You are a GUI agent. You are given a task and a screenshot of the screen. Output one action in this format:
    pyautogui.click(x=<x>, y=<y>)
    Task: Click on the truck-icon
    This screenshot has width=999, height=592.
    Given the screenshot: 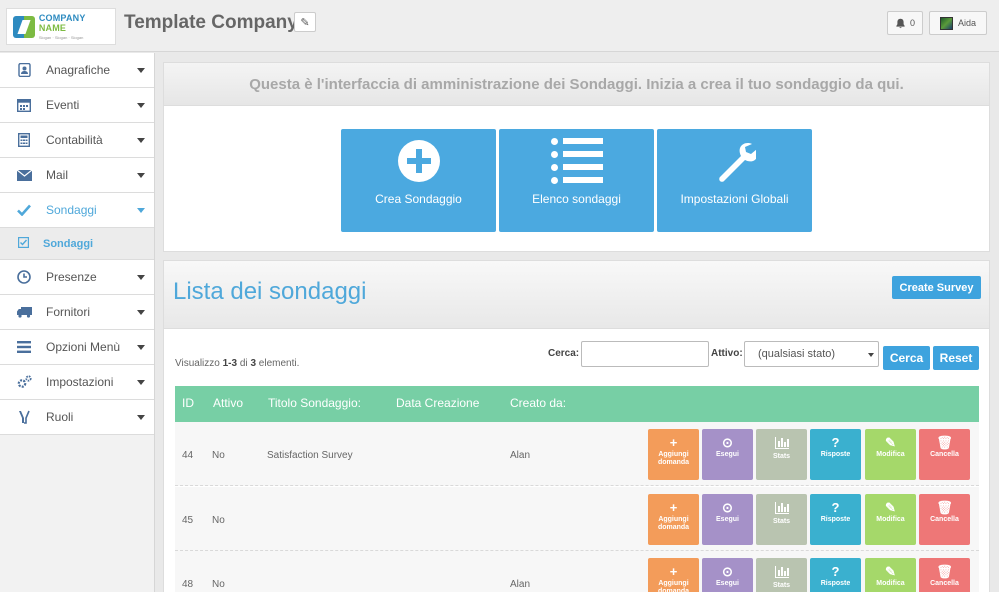 What is the action you would take?
    pyautogui.click(x=24, y=312)
    